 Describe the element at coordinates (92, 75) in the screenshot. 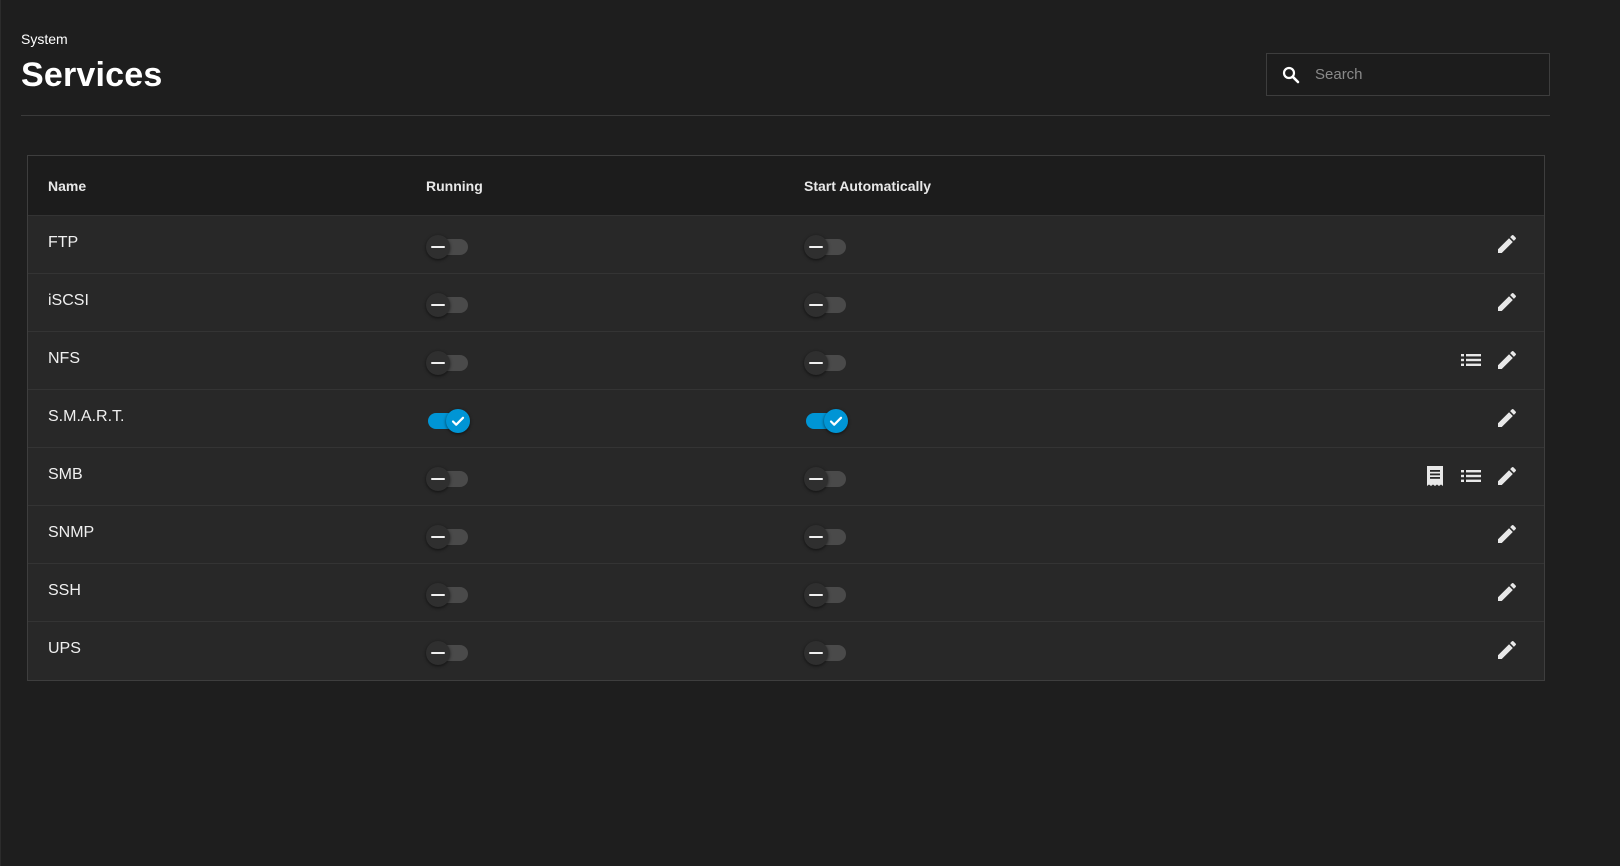

I see `page-title: Services` at that location.